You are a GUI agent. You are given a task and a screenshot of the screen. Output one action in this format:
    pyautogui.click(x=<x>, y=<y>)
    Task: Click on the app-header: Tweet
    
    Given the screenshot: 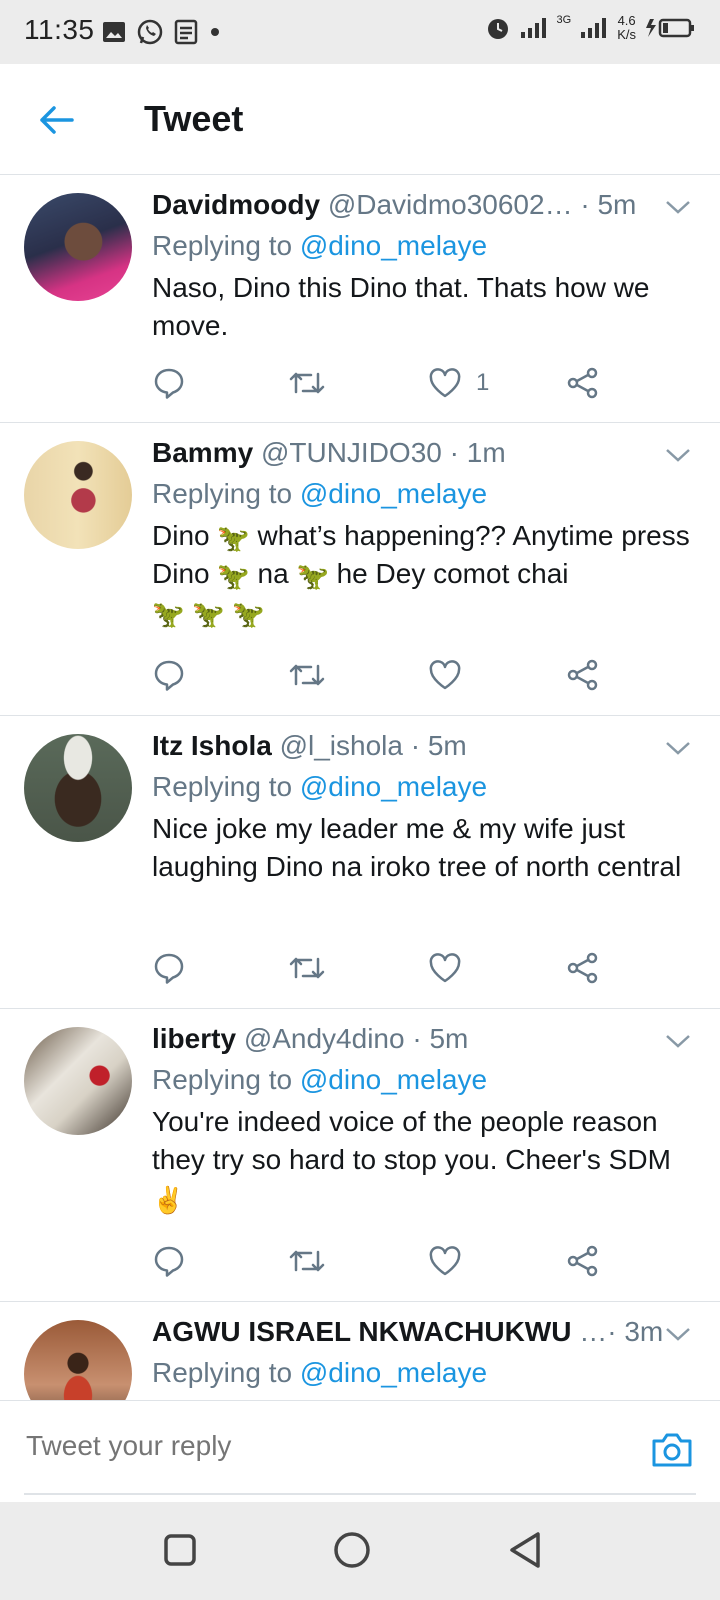 What is the action you would take?
    pyautogui.click(x=360, y=119)
    